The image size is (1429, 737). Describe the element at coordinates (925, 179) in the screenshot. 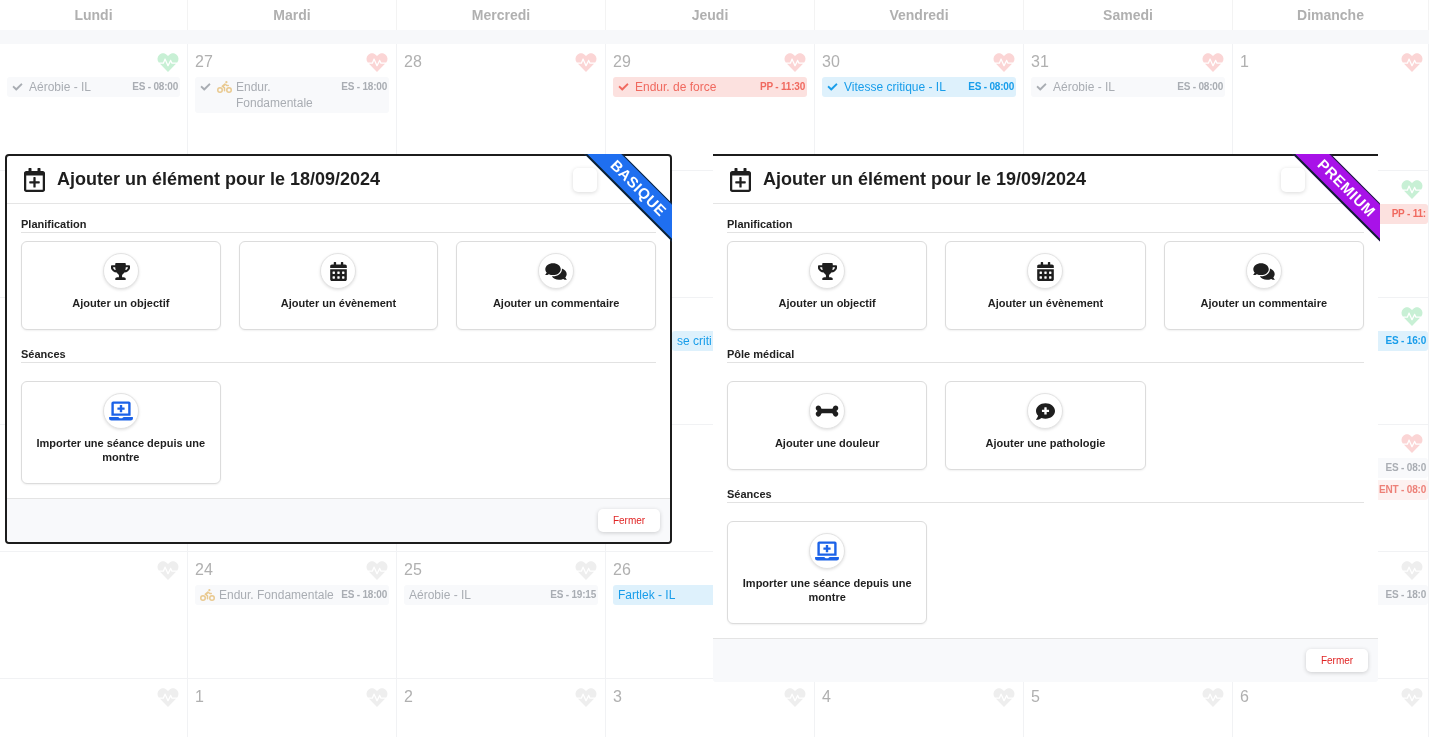

I see `dialog-title: Ajouter un élément pour le 19/09/2024` at that location.